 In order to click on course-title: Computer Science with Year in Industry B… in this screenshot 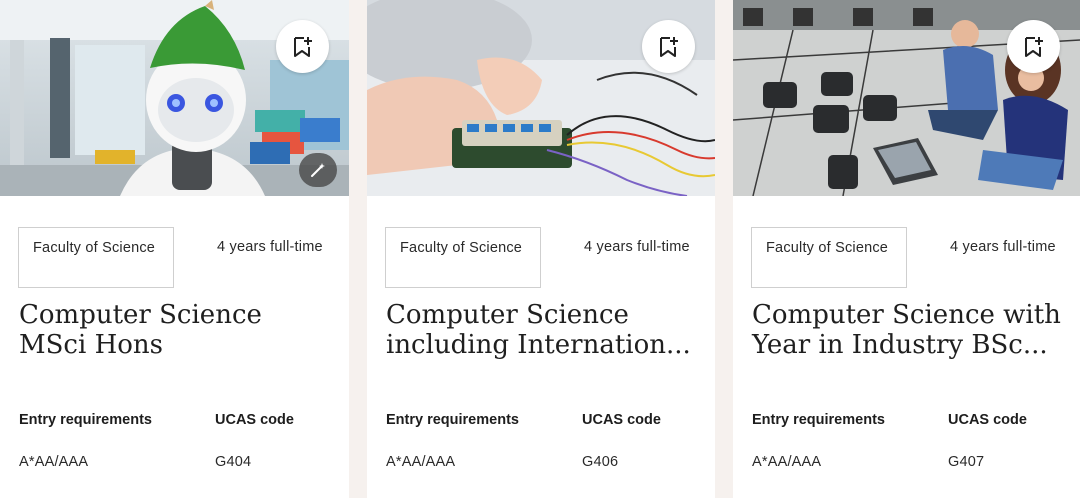, I will do `click(909, 330)`.